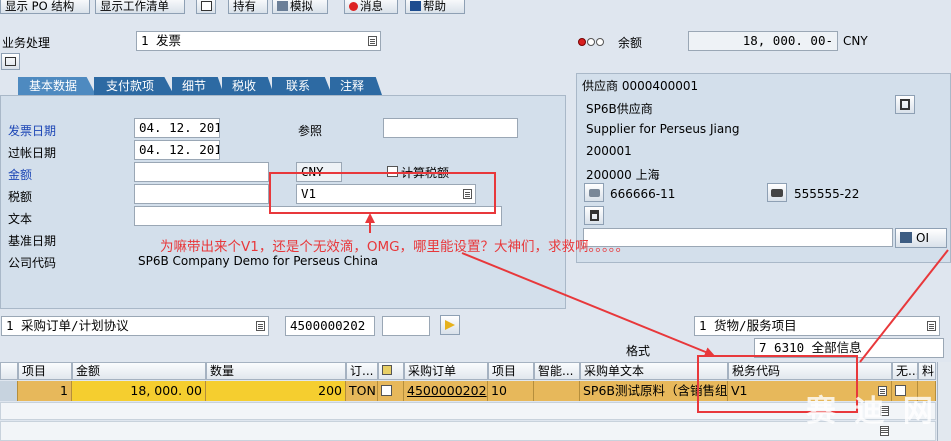 This screenshot has width=951, height=441. Describe the element at coordinates (904, 306) in the screenshot. I see `annotation-arrow-line` at that location.